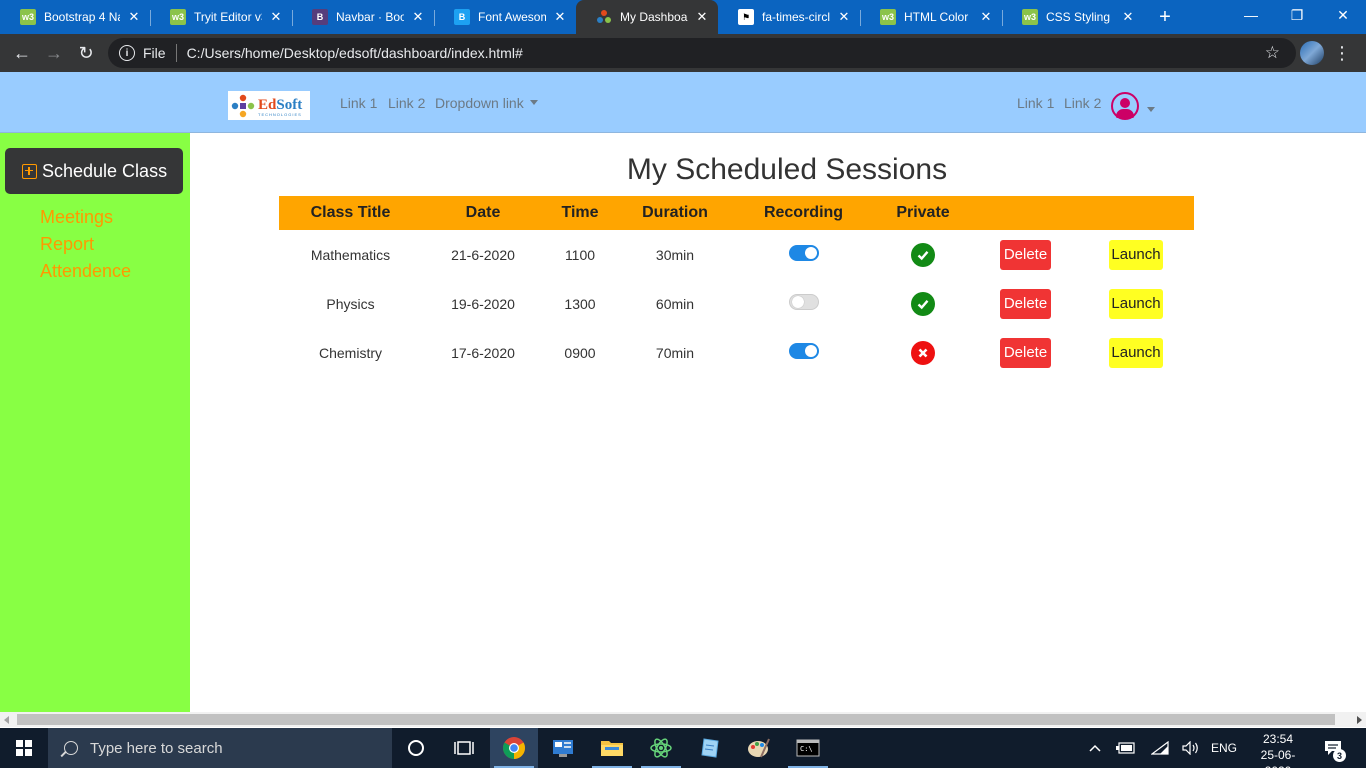 This screenshot has width=1366, height=779. I want to click on task-view-icon, so click(464, 748).